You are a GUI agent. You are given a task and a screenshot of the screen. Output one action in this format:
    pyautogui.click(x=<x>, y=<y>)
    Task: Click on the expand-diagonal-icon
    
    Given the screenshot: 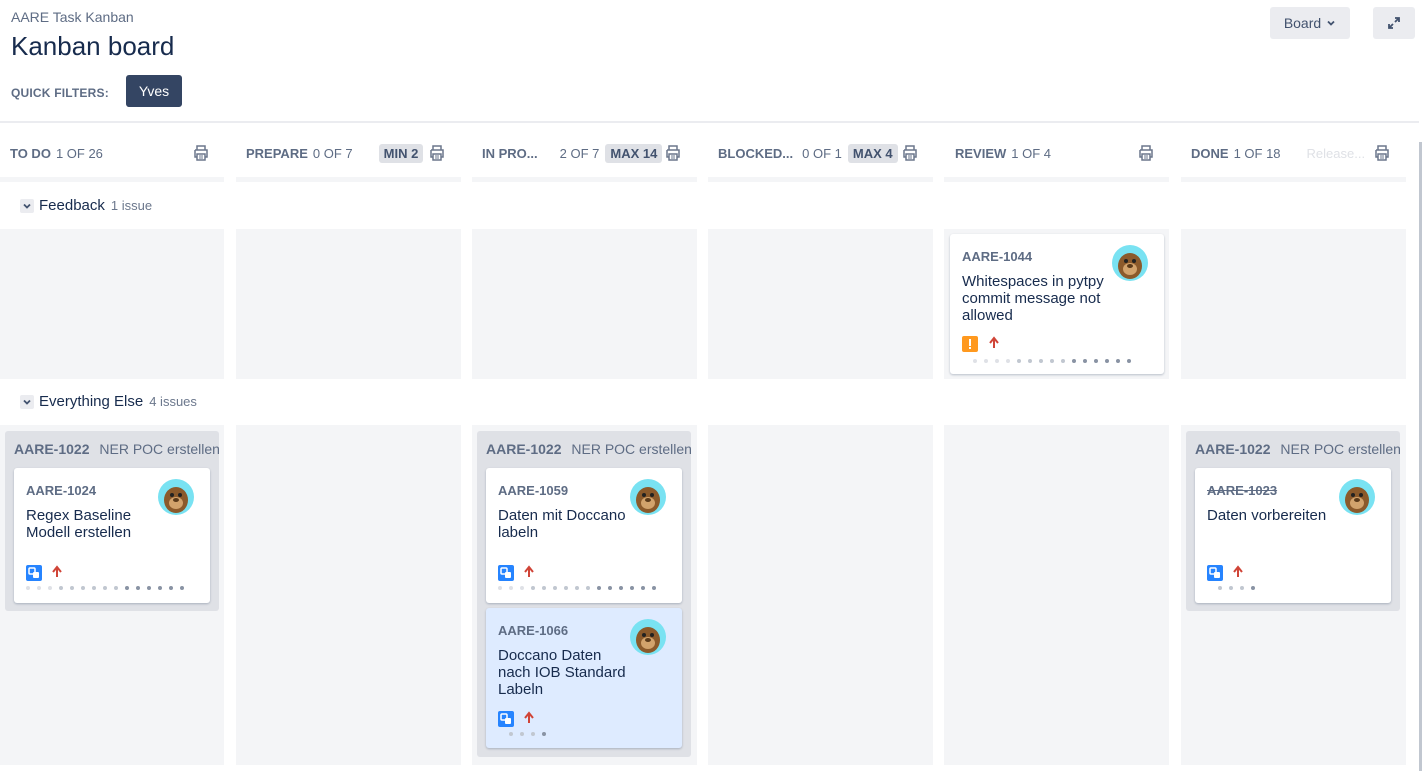 What is the action you would take?
    pyautogui.click(x=1394, y=23)
    